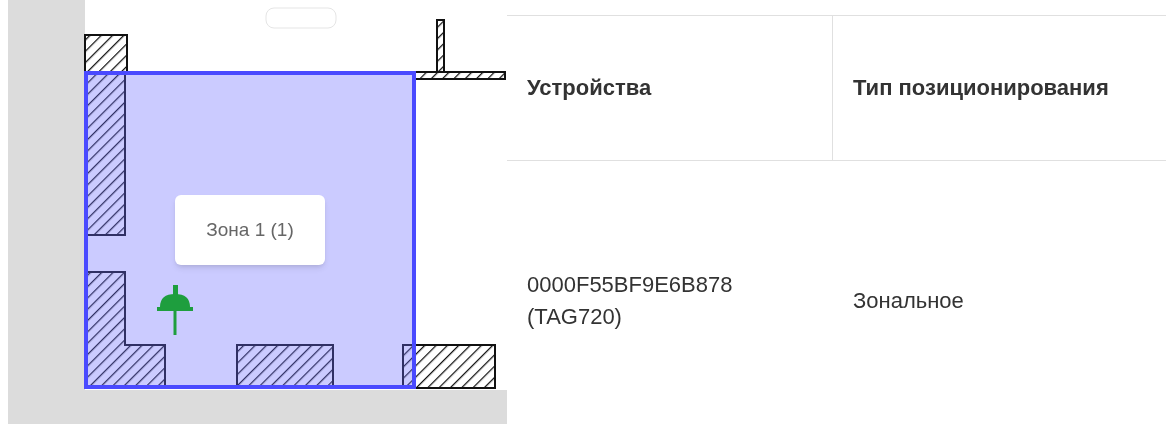 The width and height of the screenshot is (1166, 424). I want to click on table-cell: Зональное, so click(908, 301).